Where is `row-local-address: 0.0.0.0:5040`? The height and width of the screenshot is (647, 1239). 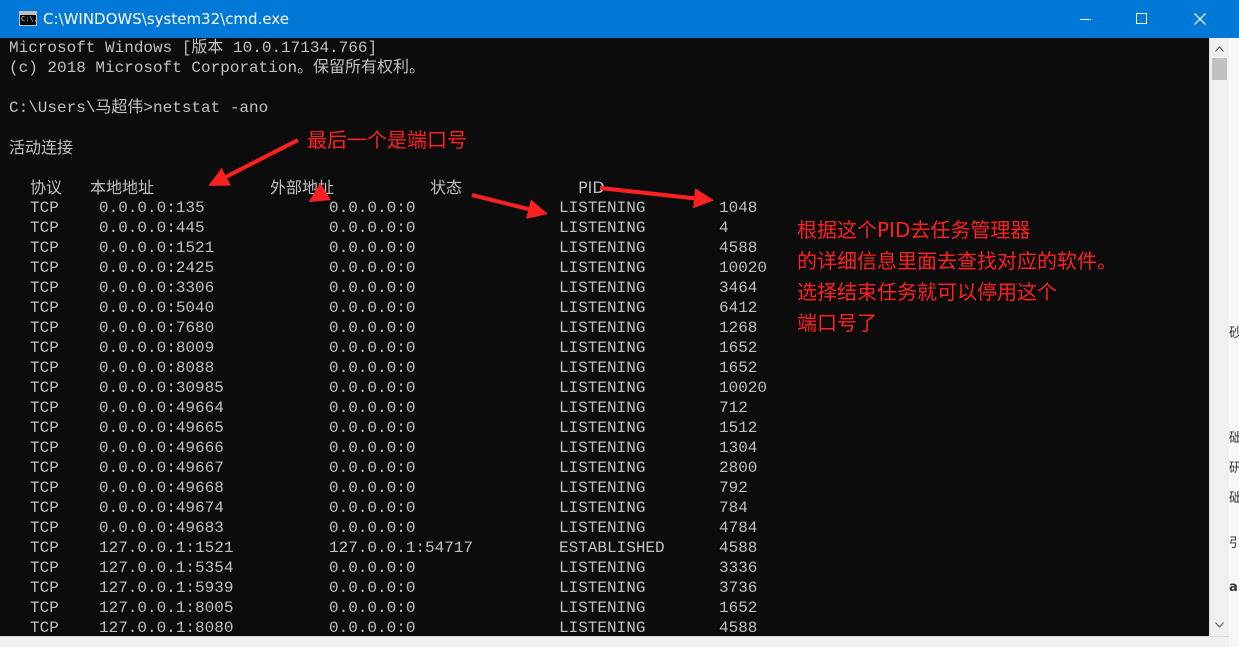
row-local-address: 0.0.0.0:5040 is located at coordinates (157, 308).